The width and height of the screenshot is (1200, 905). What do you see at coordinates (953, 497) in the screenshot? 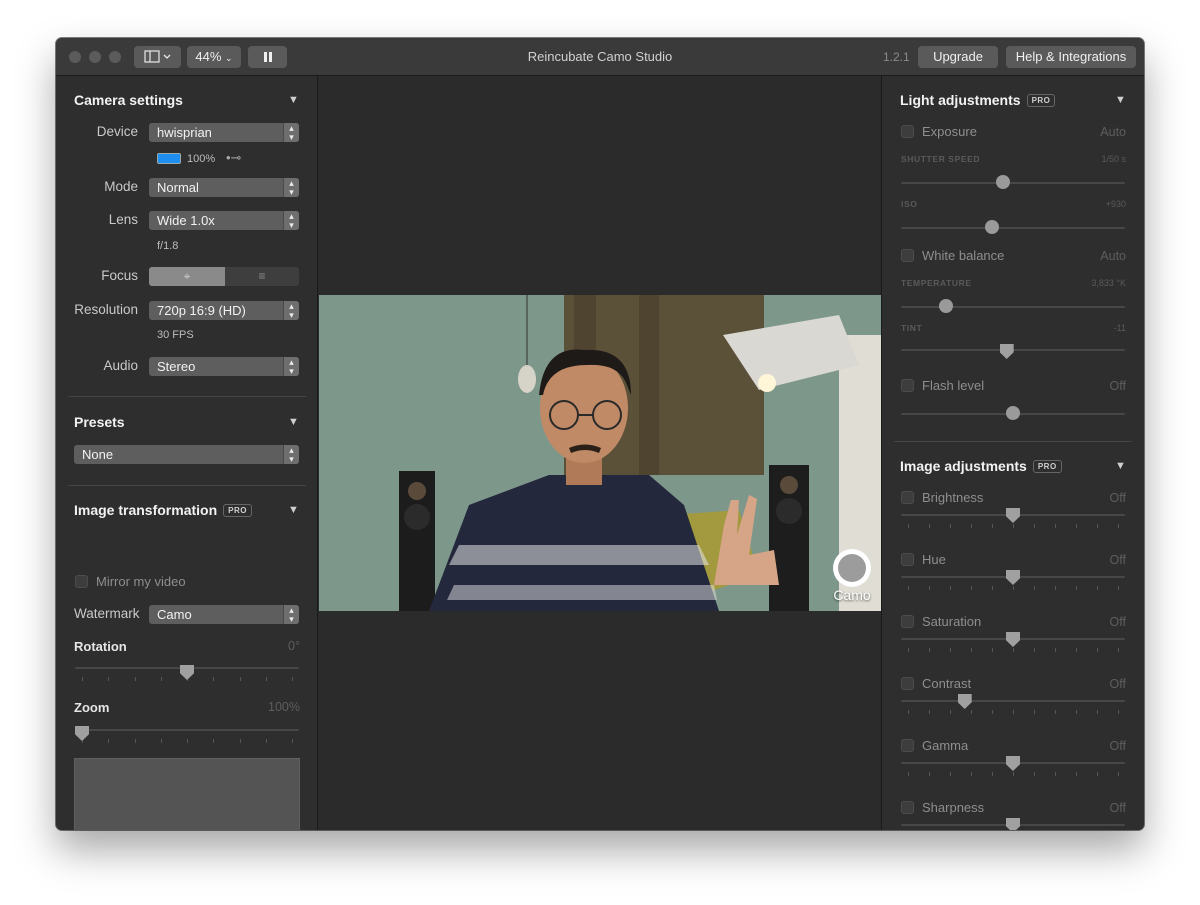
I see `adjustment-label: Brightness` at bounding box center [953, 497].